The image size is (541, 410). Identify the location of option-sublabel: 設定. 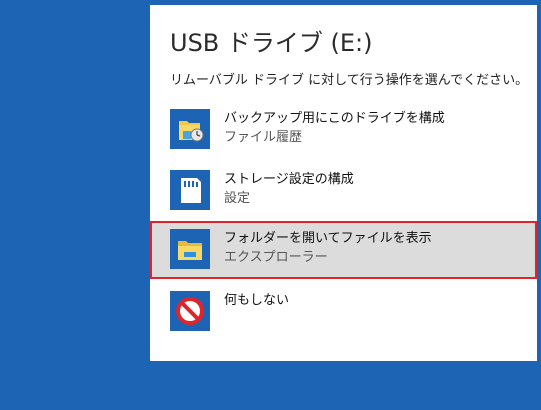
(237, 198).